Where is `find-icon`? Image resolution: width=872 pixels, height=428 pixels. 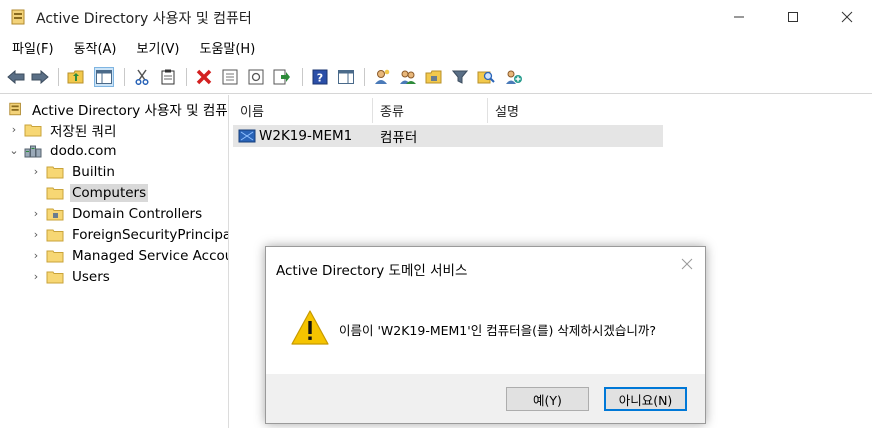 find-icon is located at coordinates (486, 77).